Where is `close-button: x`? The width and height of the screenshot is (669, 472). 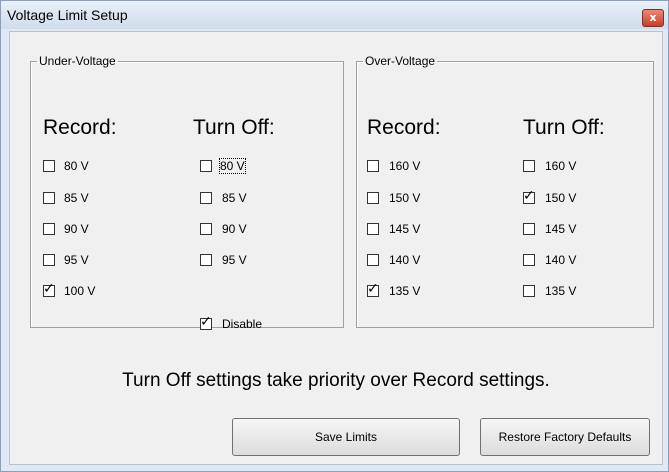 close-button: x is located at coordinates (653, 18).